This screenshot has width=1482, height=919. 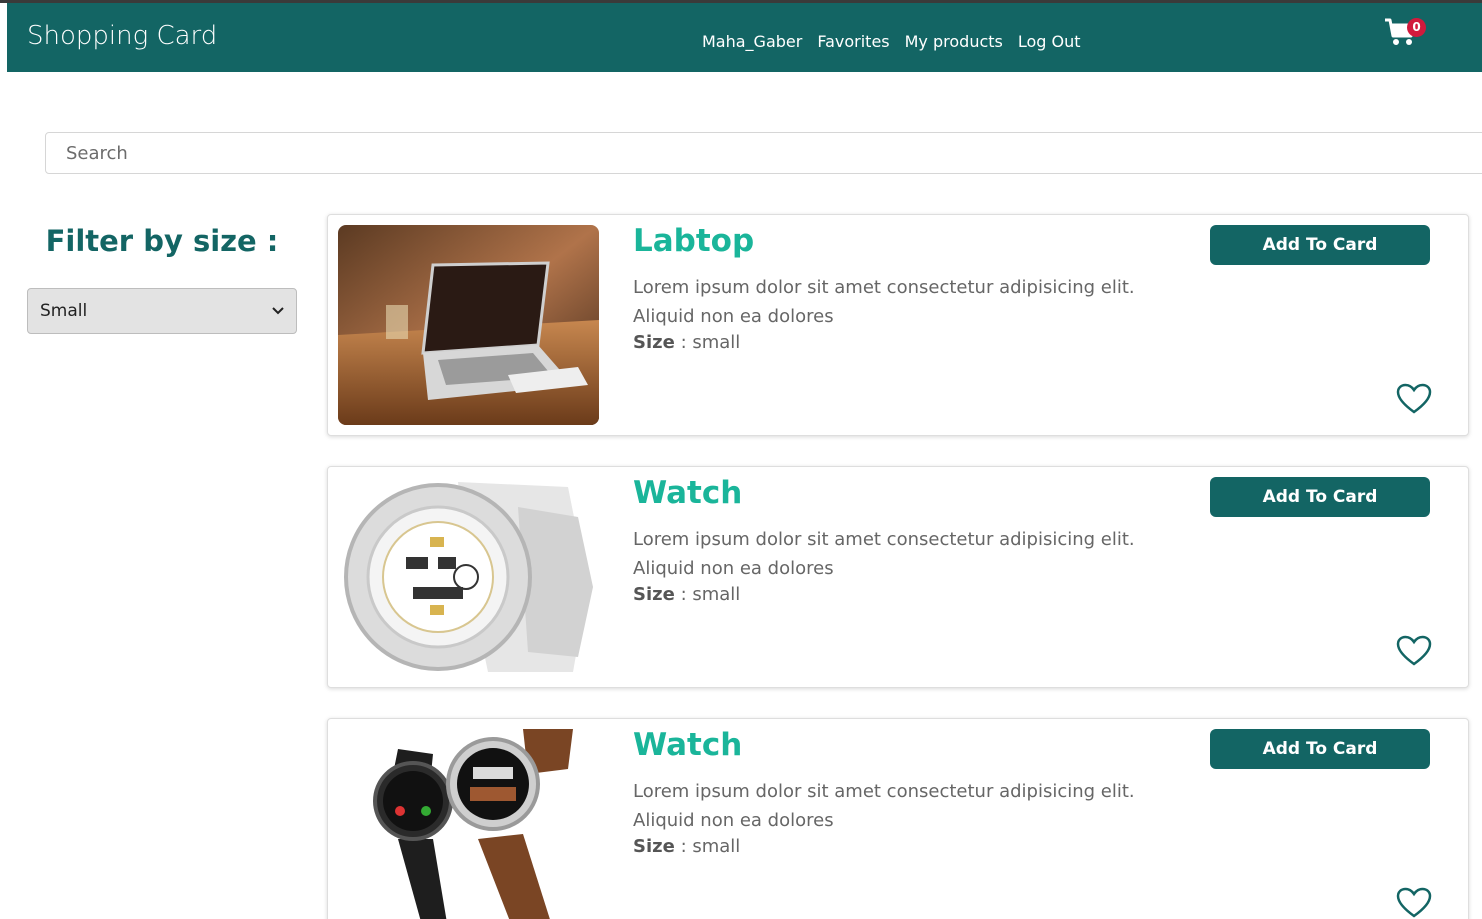 I want to click on cart-button: 0, so click(x=1405, y=31).